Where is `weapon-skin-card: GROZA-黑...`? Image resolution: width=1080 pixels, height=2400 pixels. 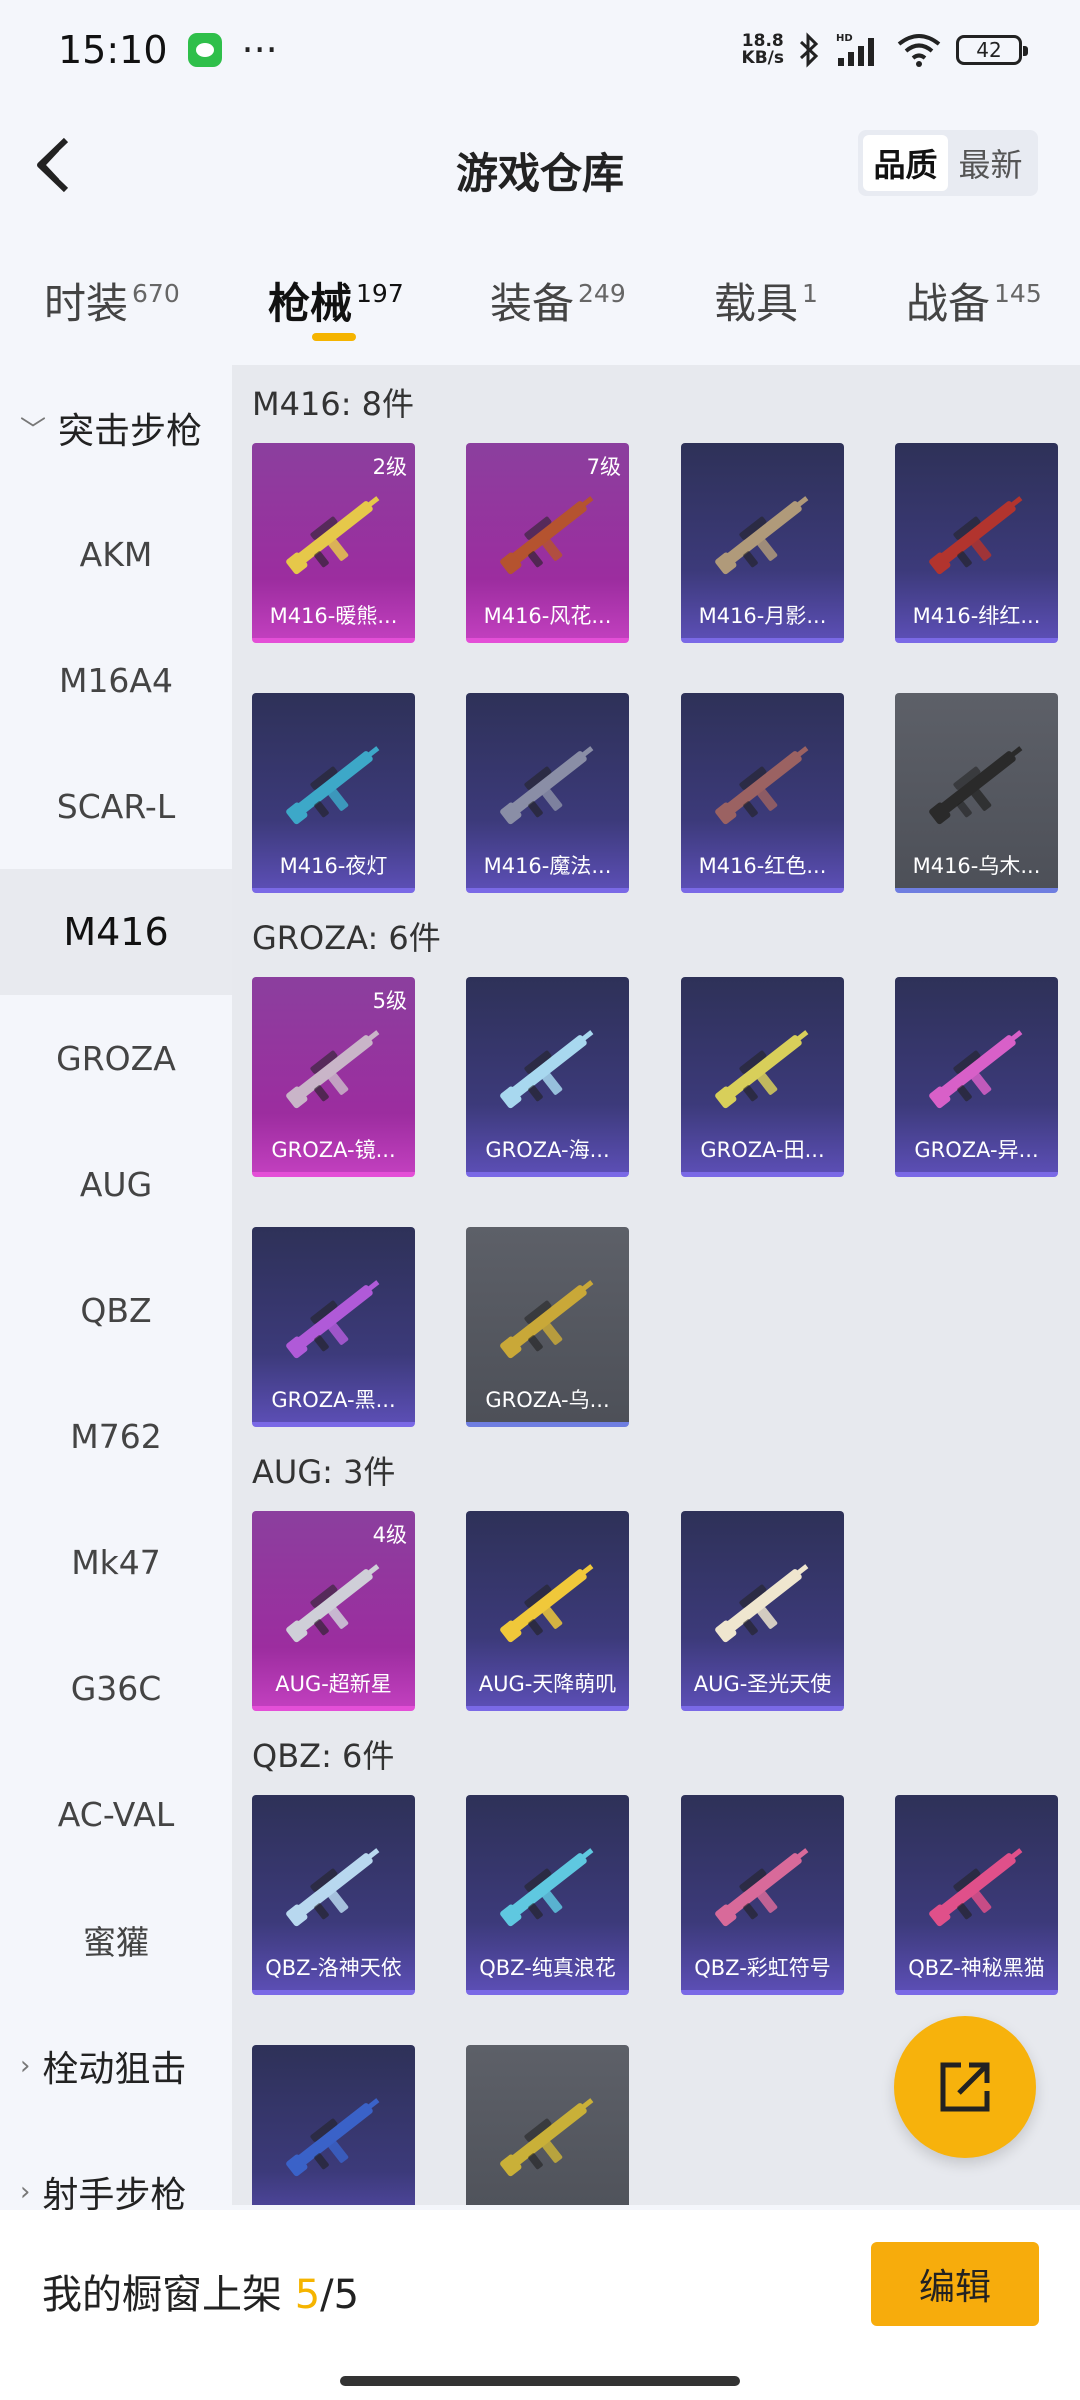 weapon-skin-card: GROZA-黑... is located at coordinates (333, 1327).